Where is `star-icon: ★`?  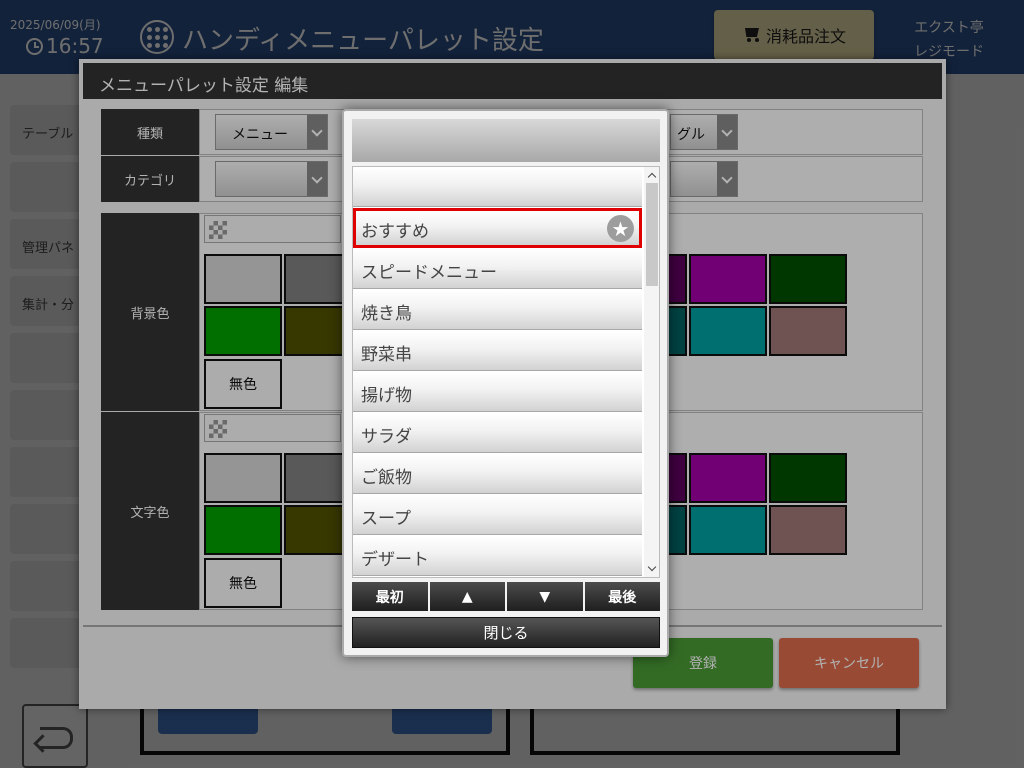
star-icon: ★ is located at coordinates (620, 228).